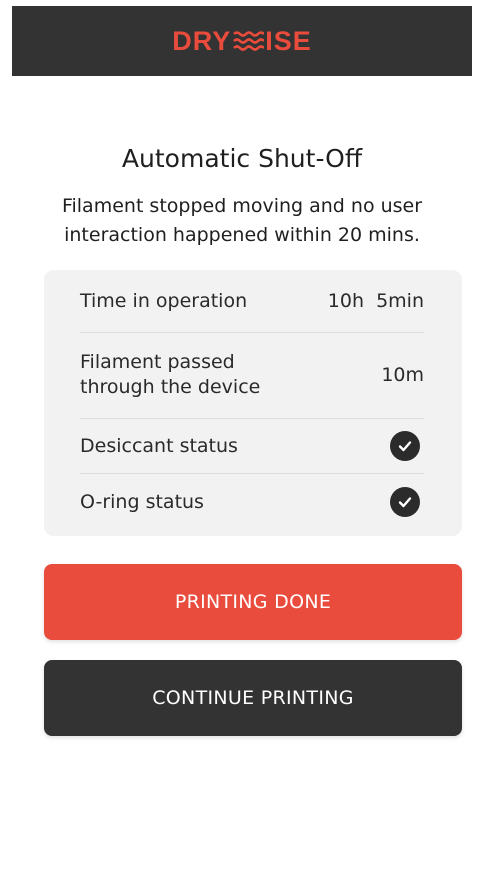 The image size is (484, 875). What do you see at coordinates (202, 40) in the screenshot?
I see `logo-text-left: DRY` at bounding box center [202, 40].